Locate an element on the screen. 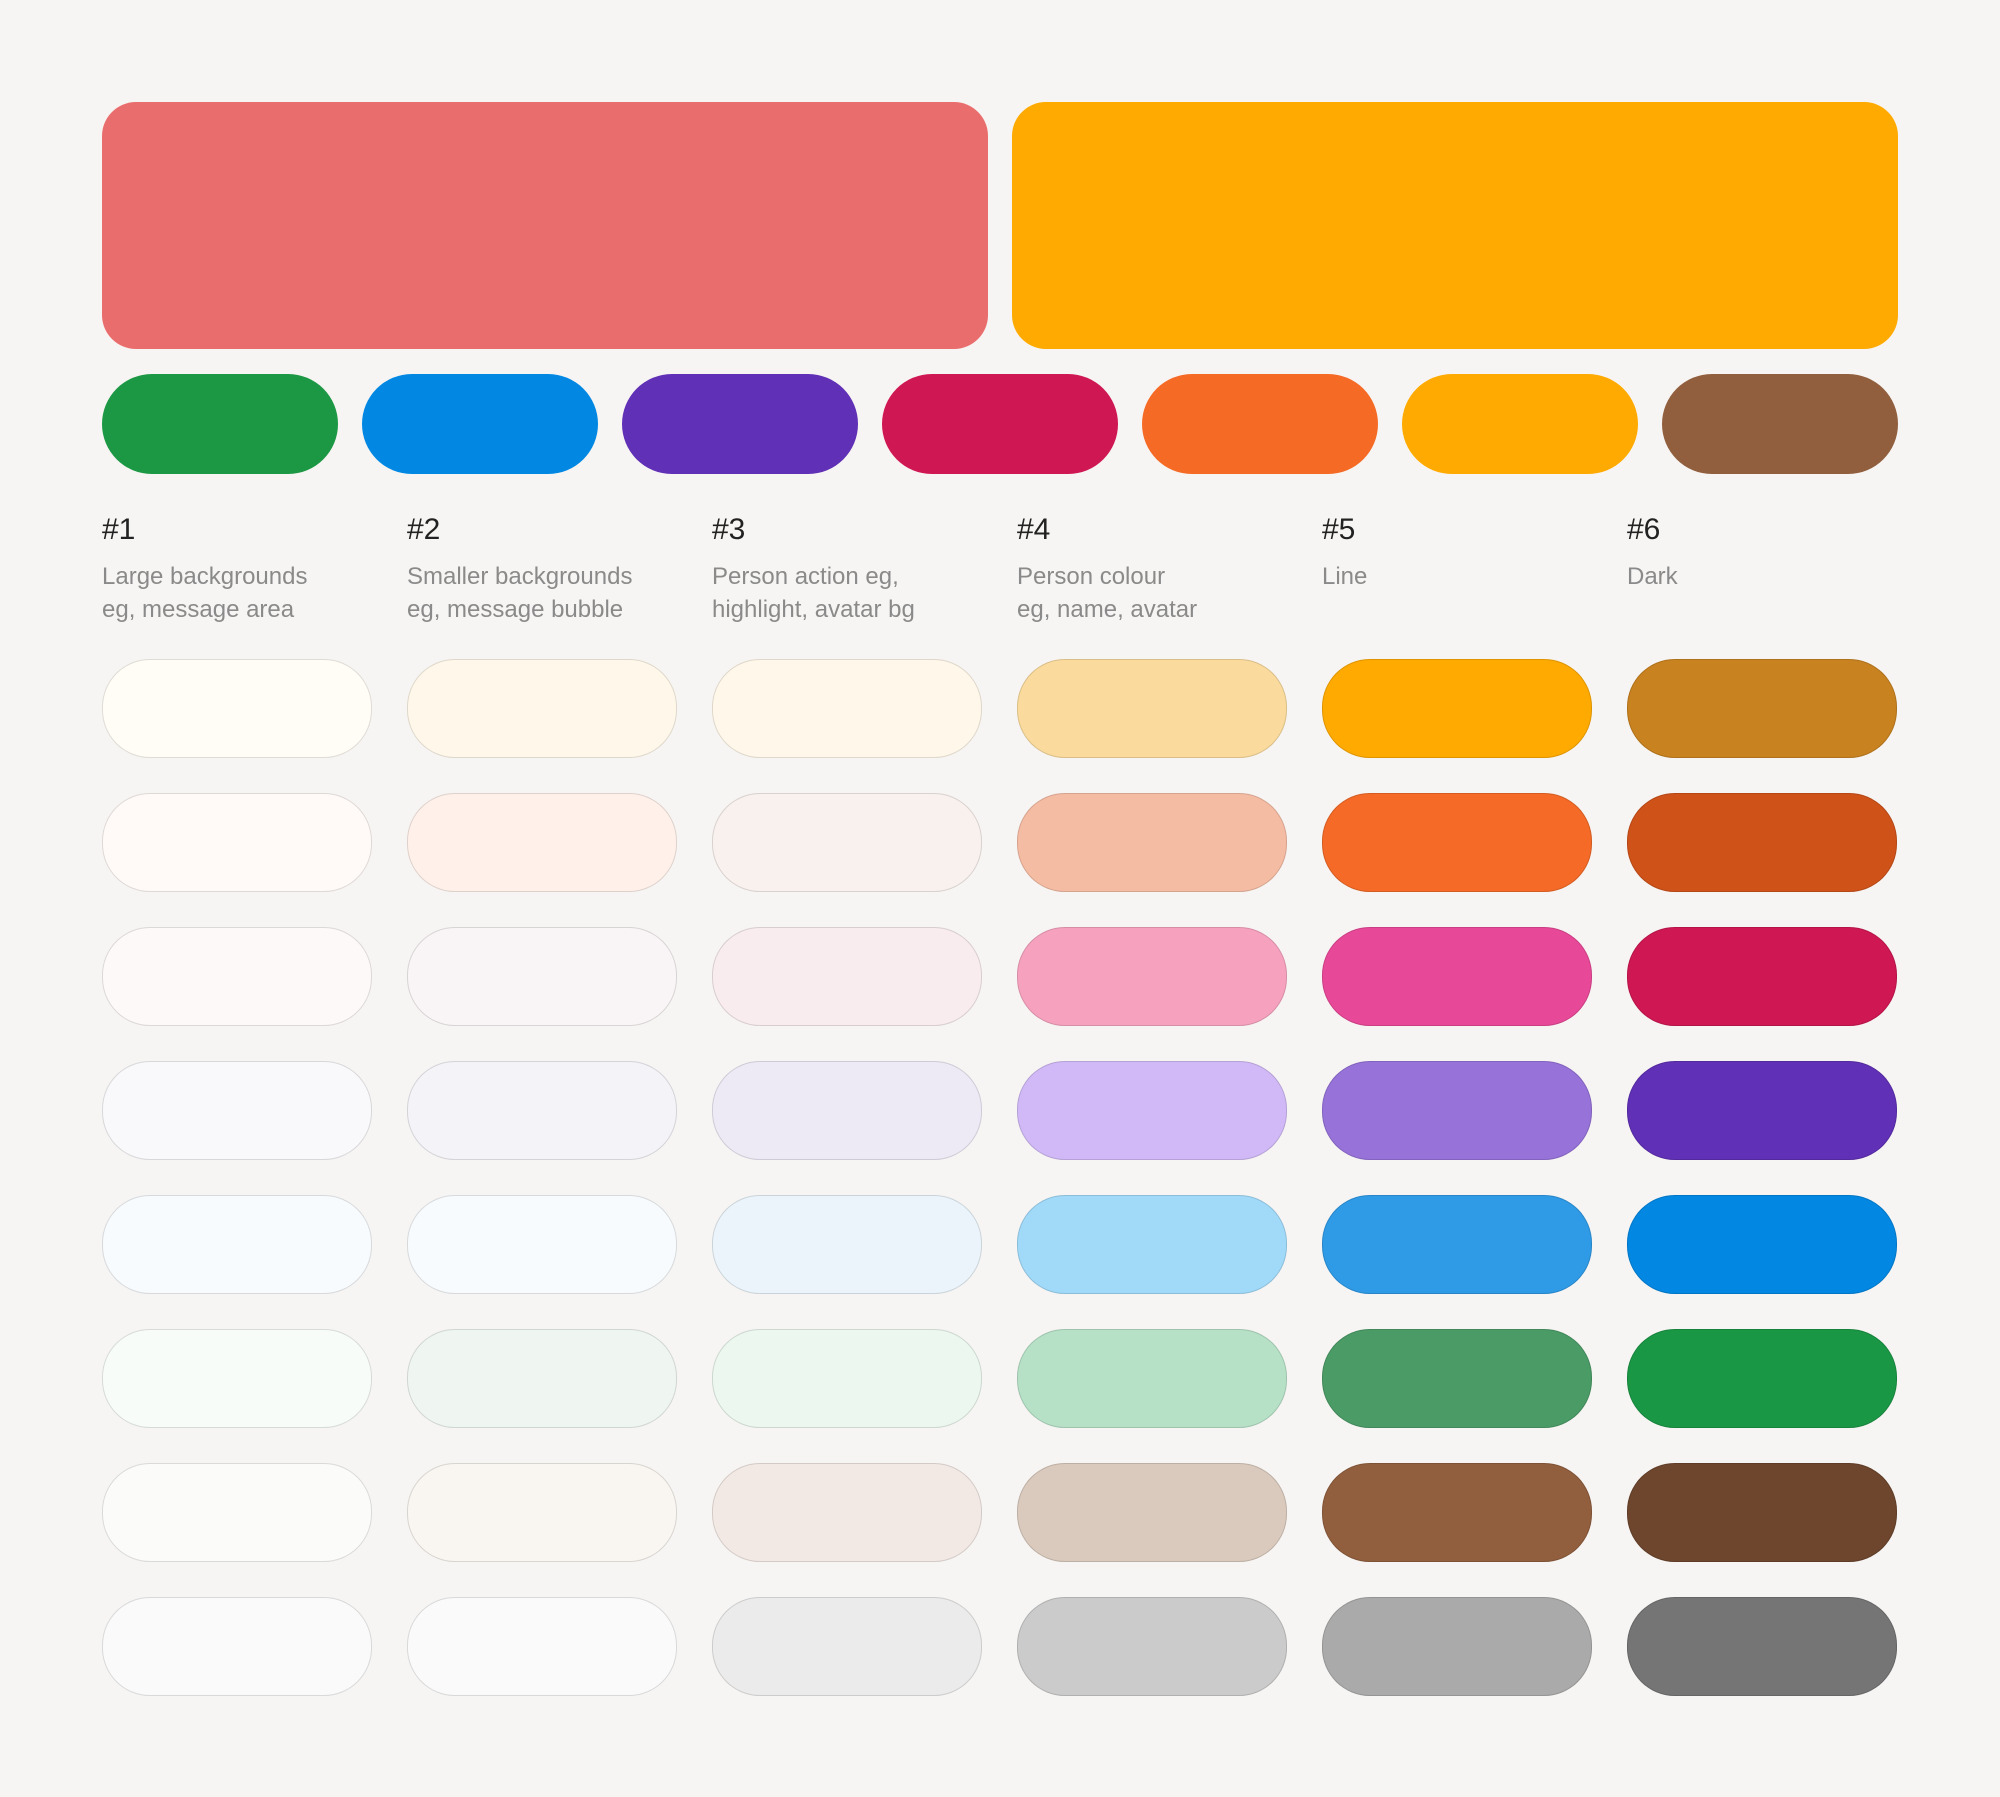 The width and height of the screenshot is (2000, 1797). column-header: #1 Large backgrounds eg, message area is located at coordinates (247, 568).